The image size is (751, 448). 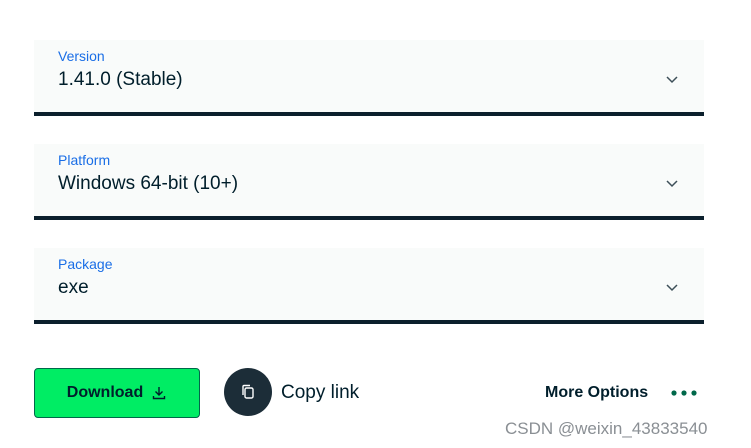 I want to click on download-button: Download, so click(x=117, y=393).